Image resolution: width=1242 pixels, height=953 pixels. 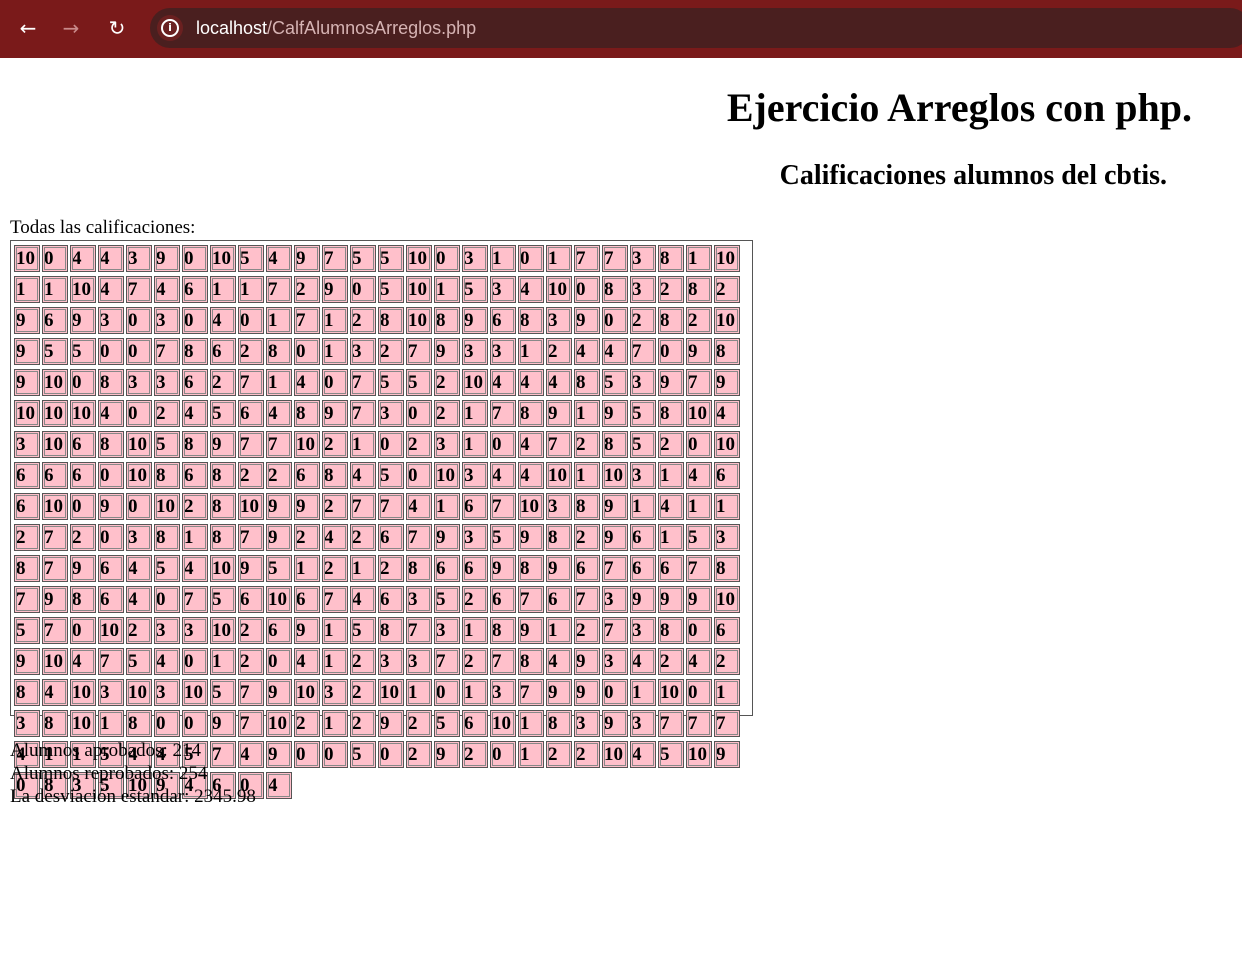 I want to click on forward-arrow-icon: →, so click(x=71, y=28).